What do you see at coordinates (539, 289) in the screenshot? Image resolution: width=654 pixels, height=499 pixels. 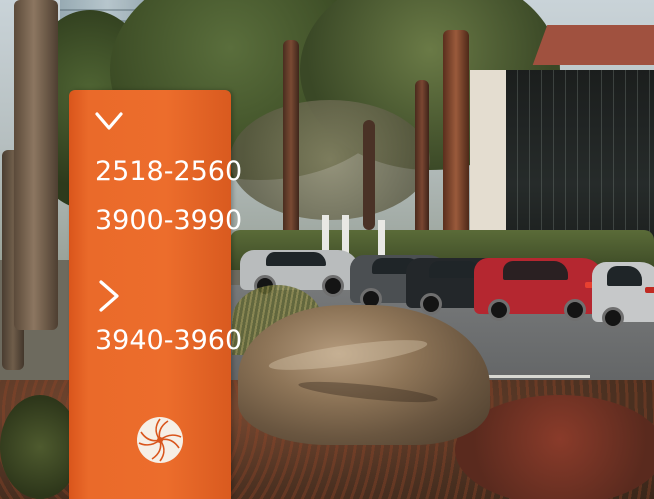 I see `parked-car-red` at bounding box center [539, 289].